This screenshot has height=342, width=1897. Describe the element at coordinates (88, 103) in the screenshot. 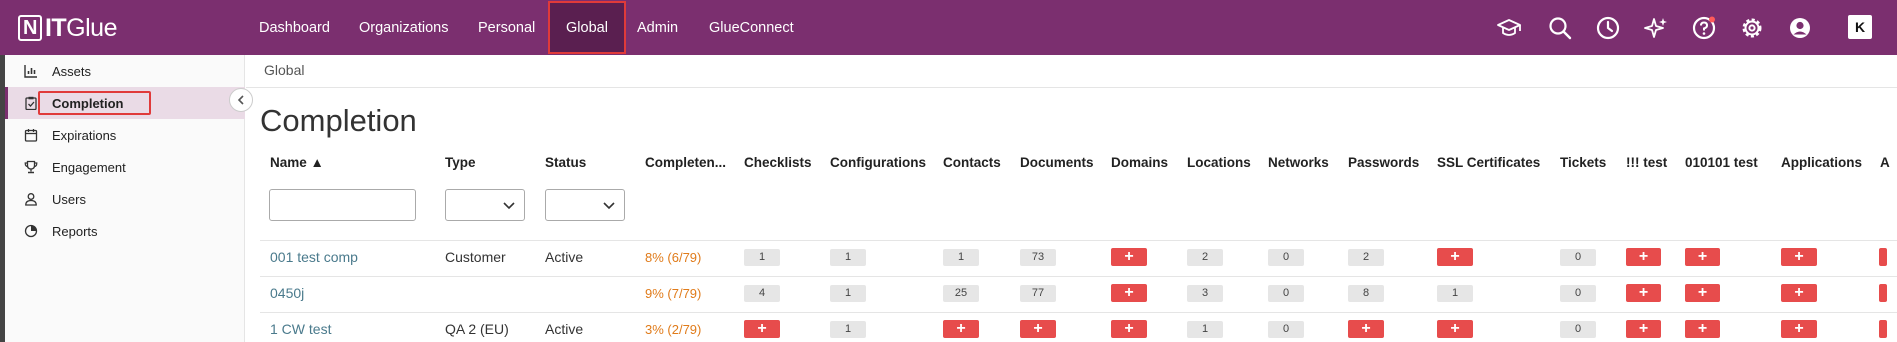

I see `sidebar-item-label: Completion` at that location.